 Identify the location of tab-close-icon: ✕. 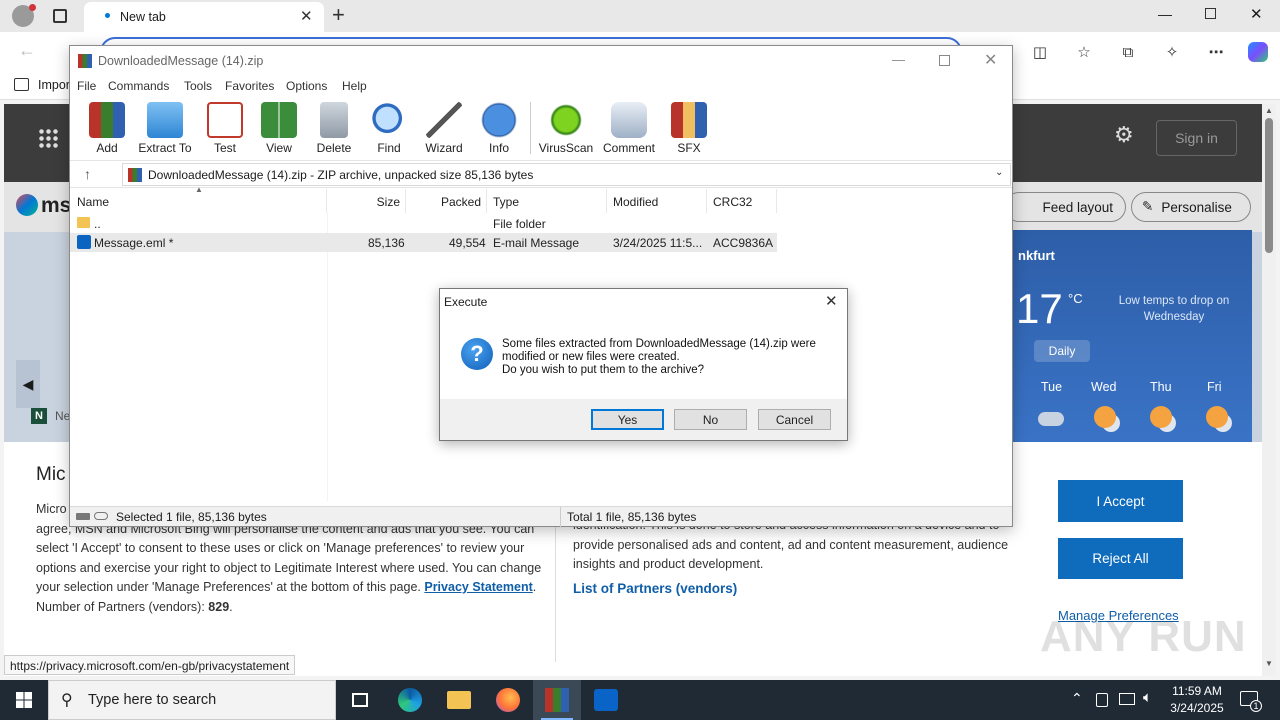
(306, 16).